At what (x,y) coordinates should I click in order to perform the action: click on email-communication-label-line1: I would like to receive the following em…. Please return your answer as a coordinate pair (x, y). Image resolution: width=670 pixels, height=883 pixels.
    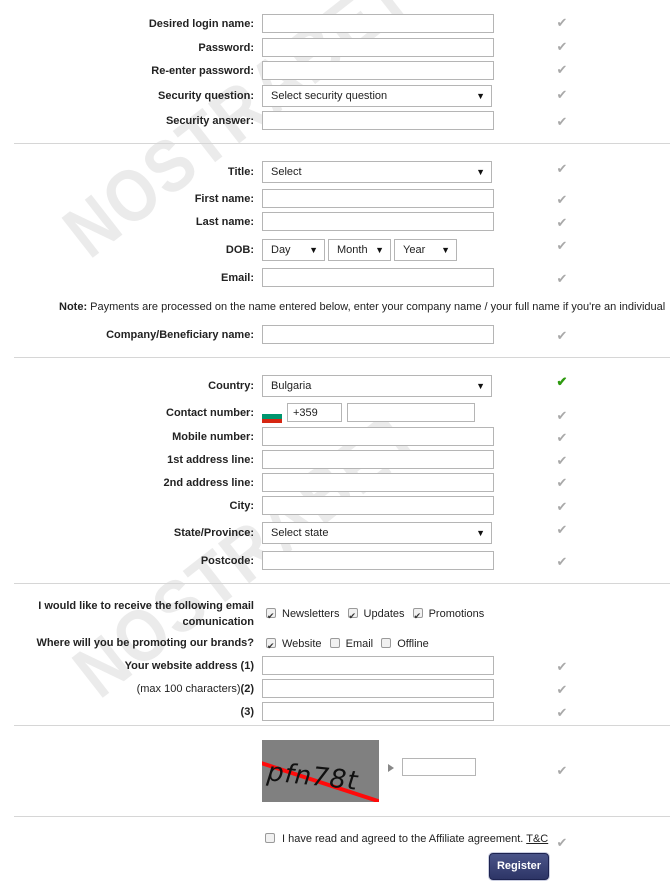
    Looking at the image, I should click on (146, 606).